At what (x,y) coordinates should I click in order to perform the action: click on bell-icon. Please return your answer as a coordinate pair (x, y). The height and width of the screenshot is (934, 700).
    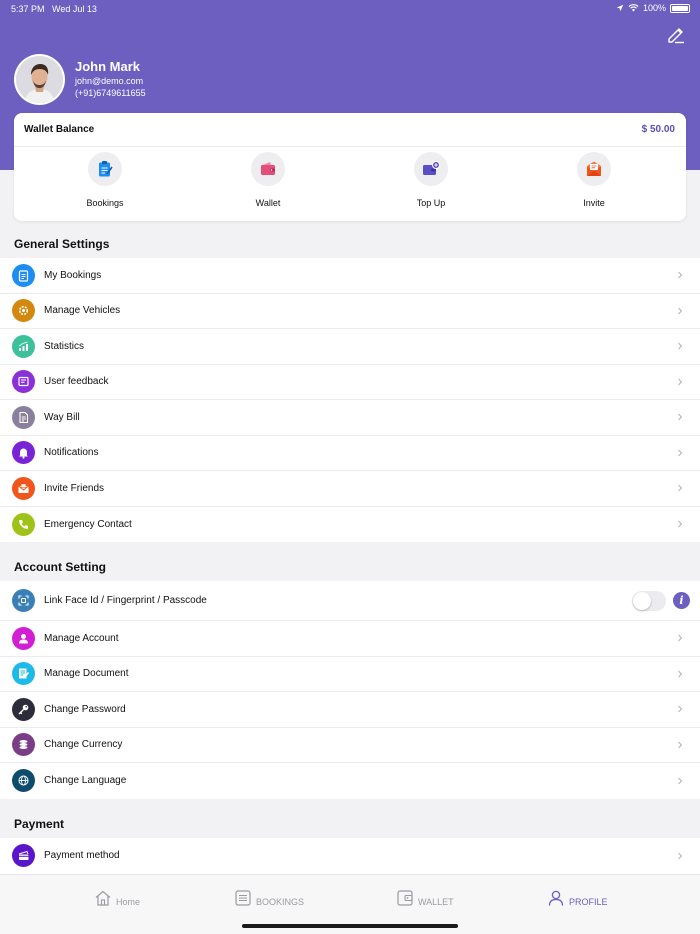
    Looking at the image, I should click on (23, 453).